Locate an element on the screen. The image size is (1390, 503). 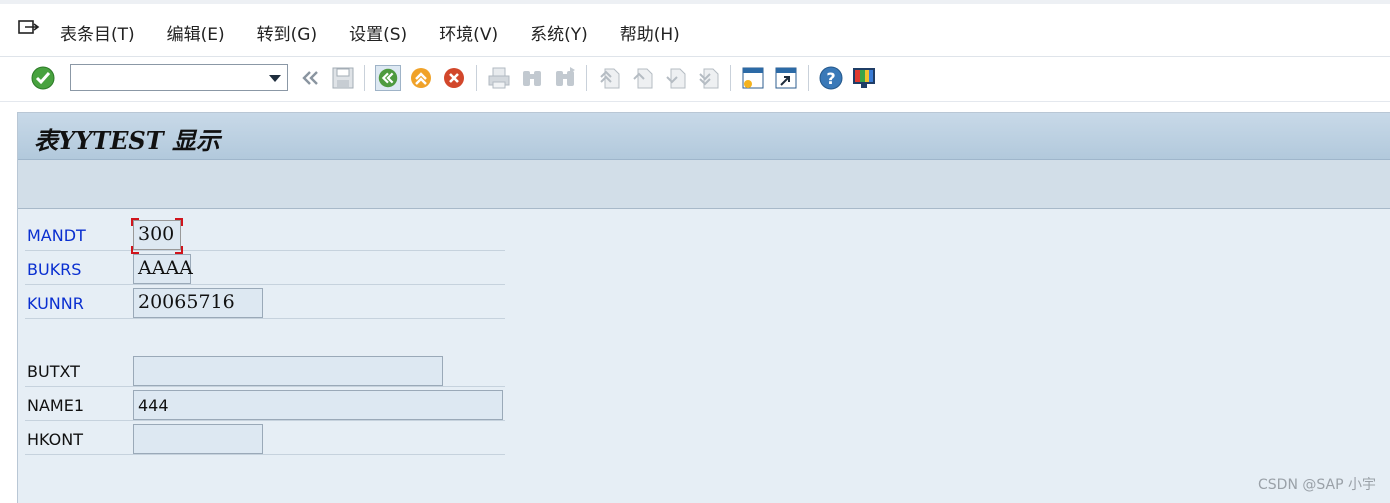
hkont-field is located at coordinates (198, 439).